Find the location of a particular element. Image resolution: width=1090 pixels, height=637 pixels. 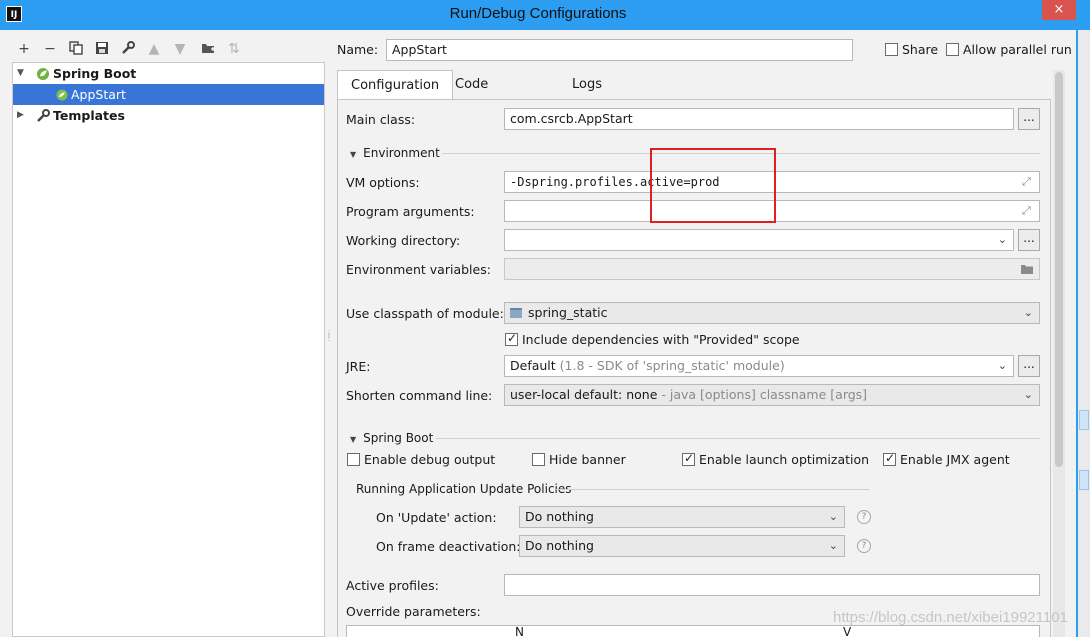

folder-icon is located at coordinates (1027, 269).